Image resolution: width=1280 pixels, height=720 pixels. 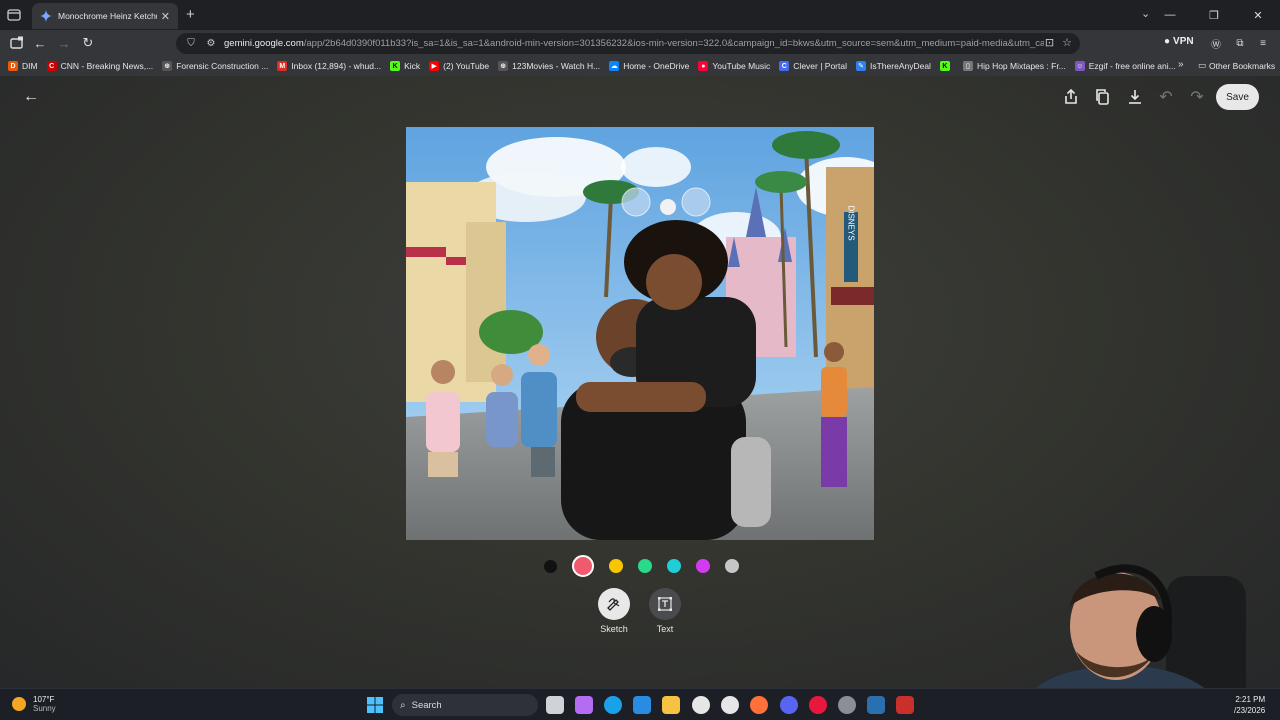 What do you see at coordinates (282, 66) in the screenshot?
I see `bookmark-icon: M` at bounding box center [282, 66].